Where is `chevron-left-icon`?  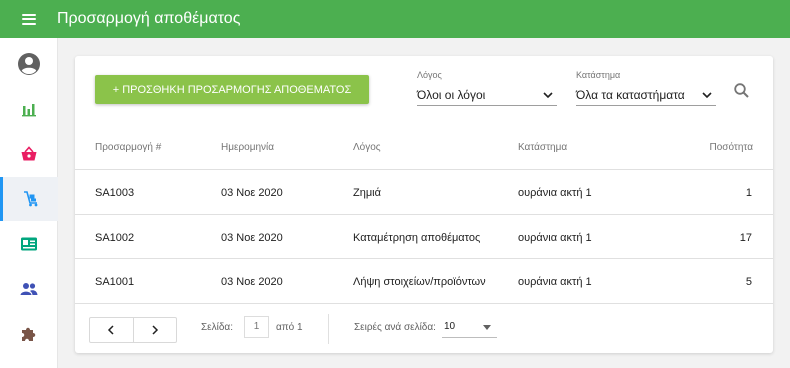
chevron-left-icon is located at coordinates (111, 330).